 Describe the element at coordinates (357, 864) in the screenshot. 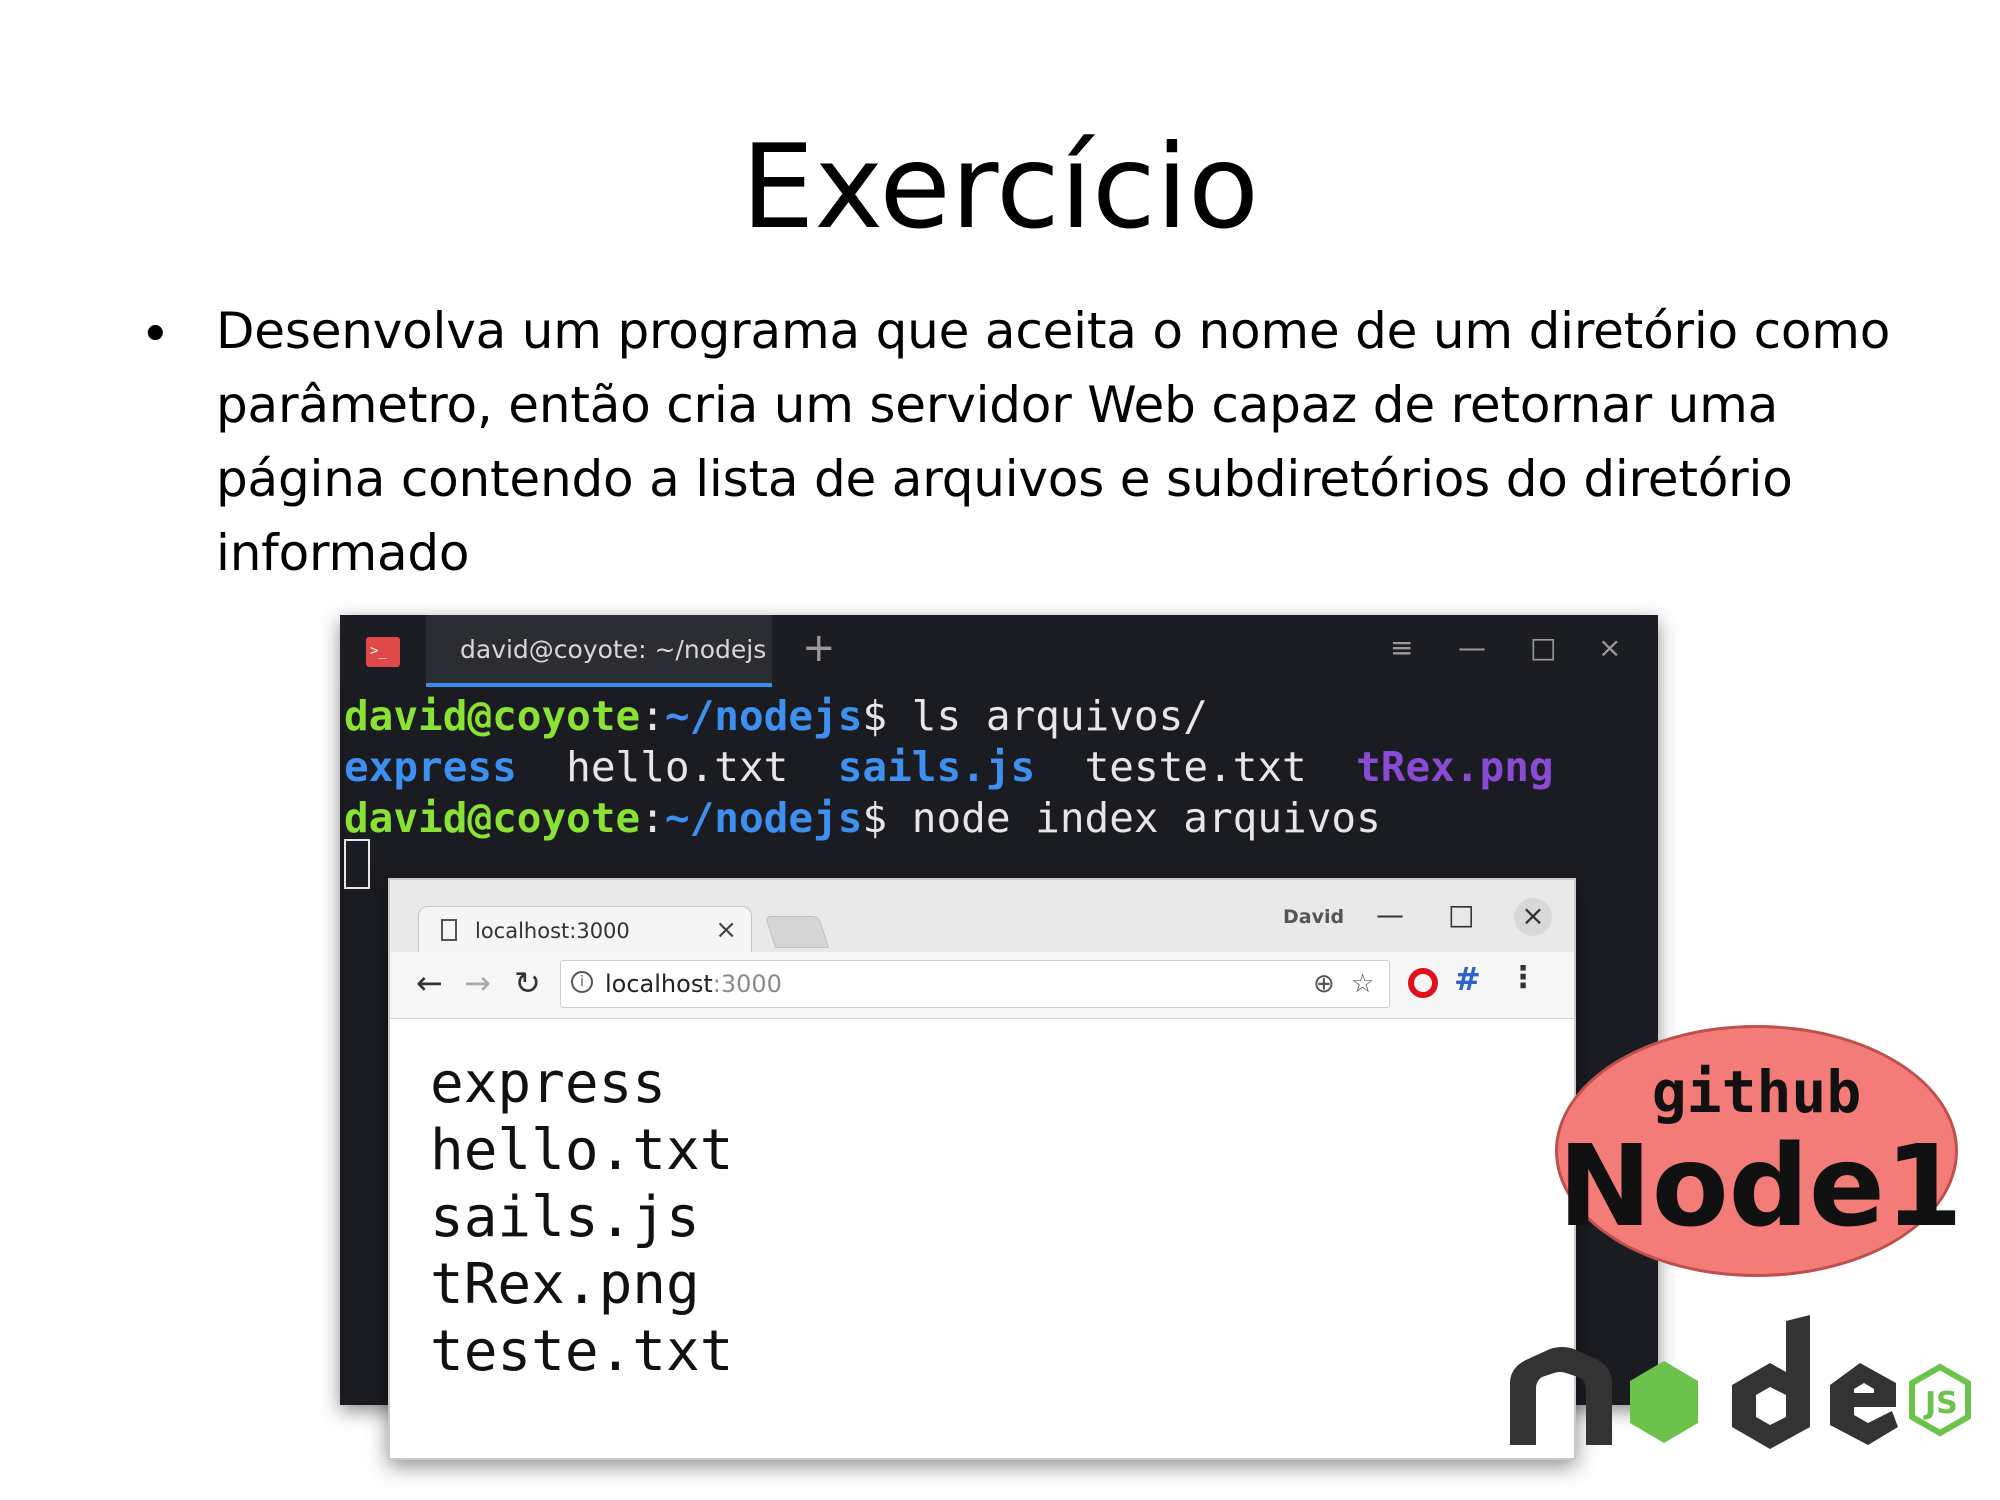

I see `terminal-cursor` at that location.